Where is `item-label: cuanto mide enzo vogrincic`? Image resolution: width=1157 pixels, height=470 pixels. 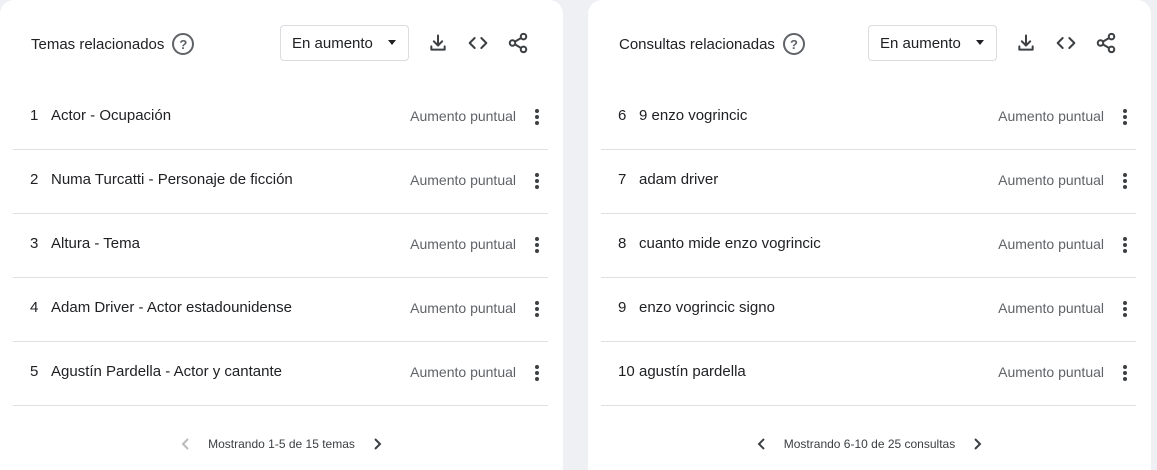
item-label: cuanto mide enzo vogrincic is located at coordinates (730, 243).